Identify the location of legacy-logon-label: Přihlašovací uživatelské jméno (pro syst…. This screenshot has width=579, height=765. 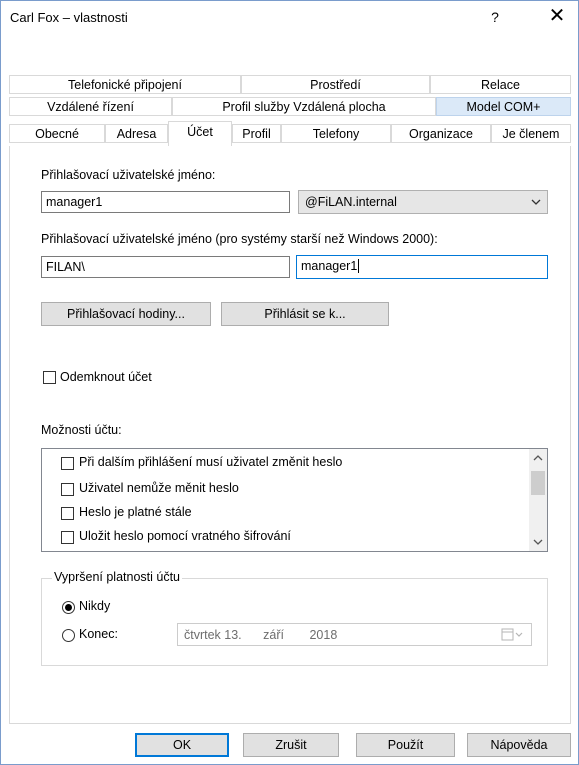
(239, 239).